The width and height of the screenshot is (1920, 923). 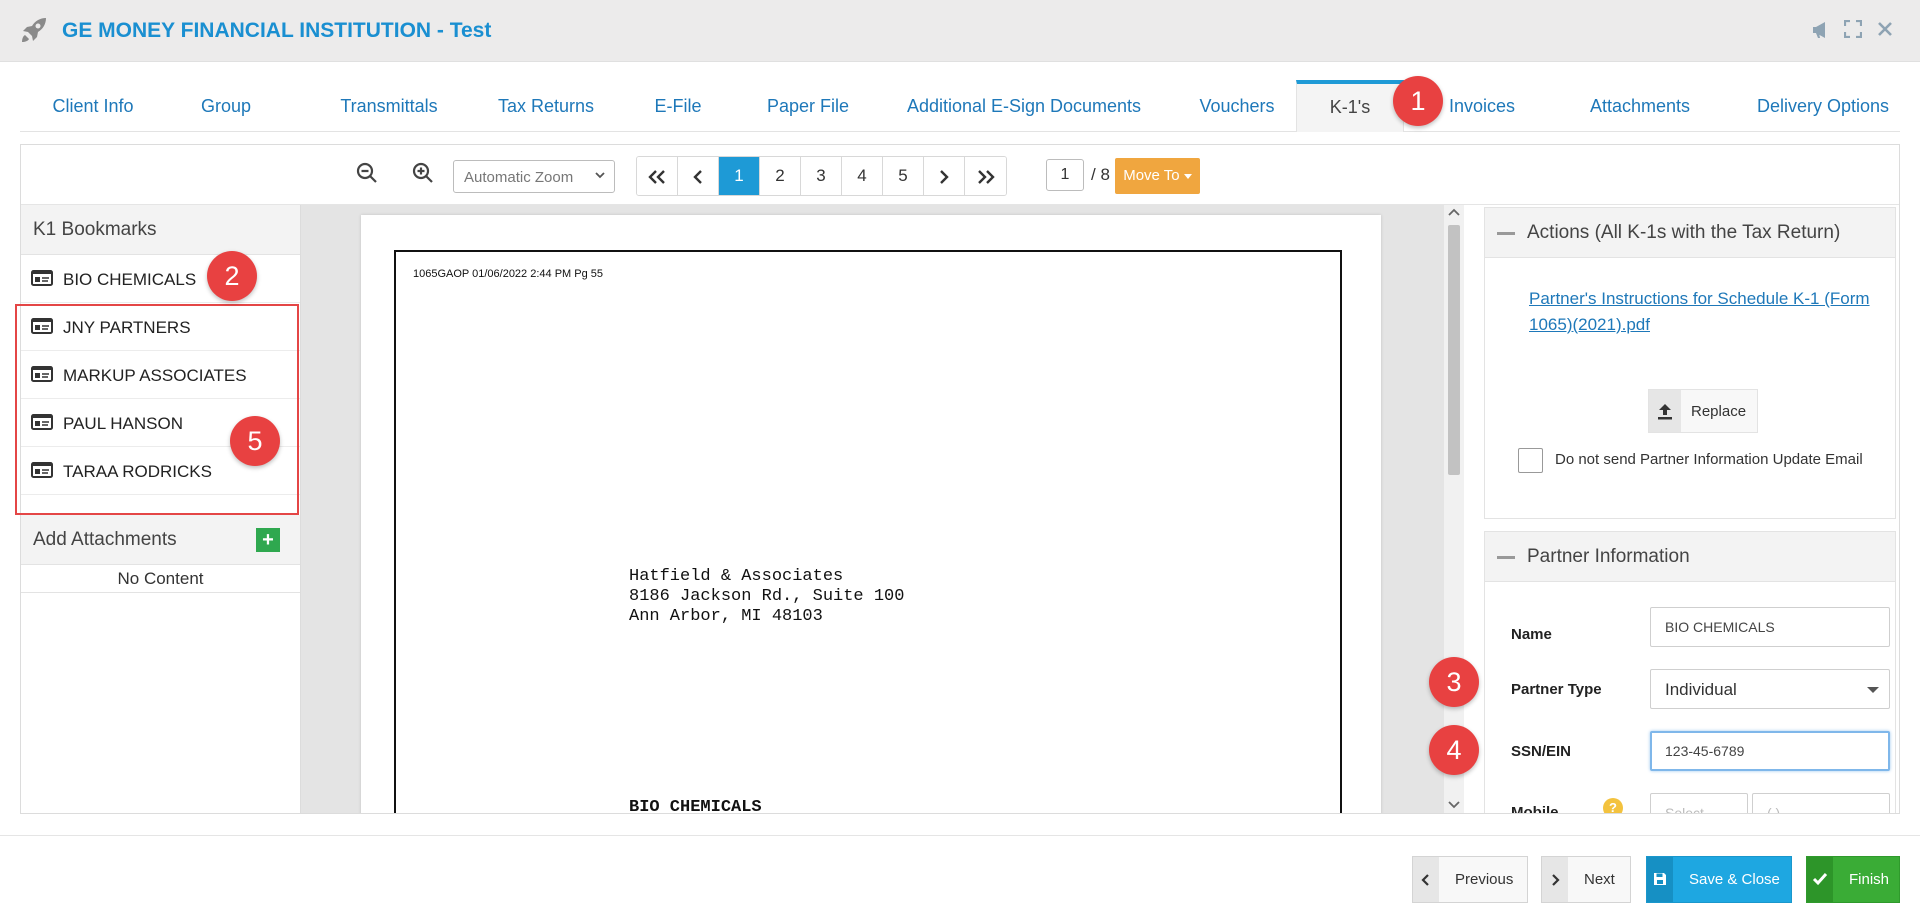 What do you see at coordinates (1699, 803) in the screenshot?
I see `mobile-country-select: Select` at bounding box center [1699, 803].